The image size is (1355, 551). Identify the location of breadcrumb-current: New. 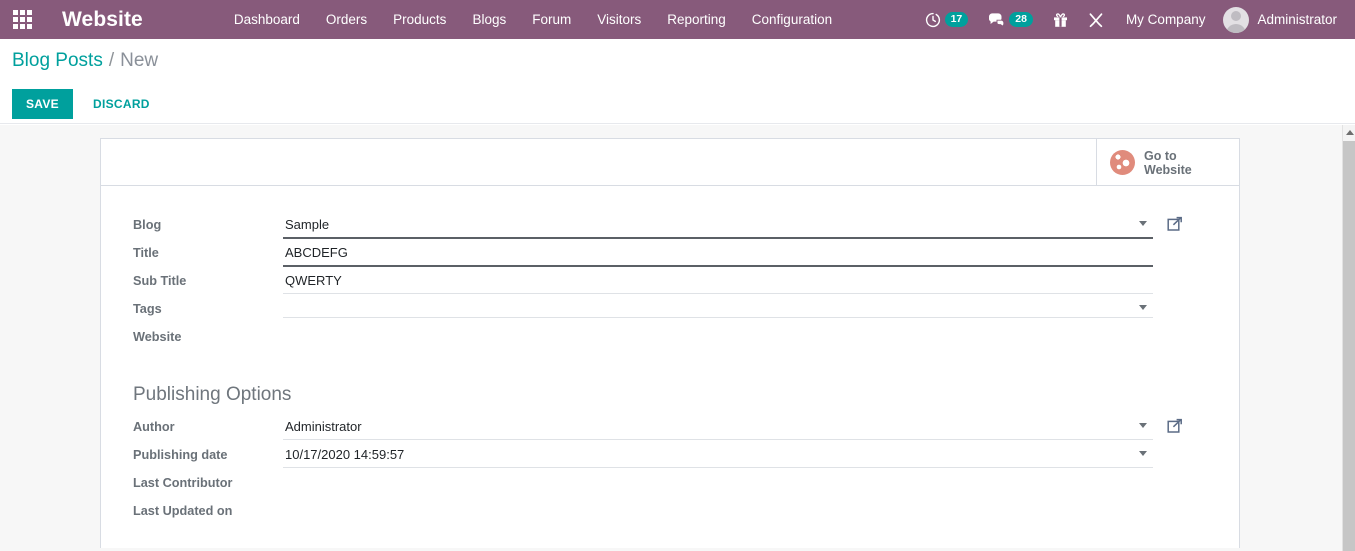
(139, 60).